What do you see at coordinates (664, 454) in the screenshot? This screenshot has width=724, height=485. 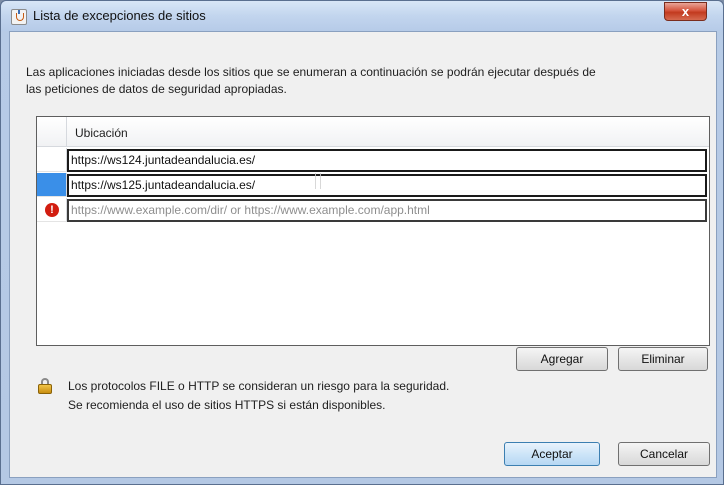 I see `cancel-button: Cancelar` at bounding box center [664, 454].